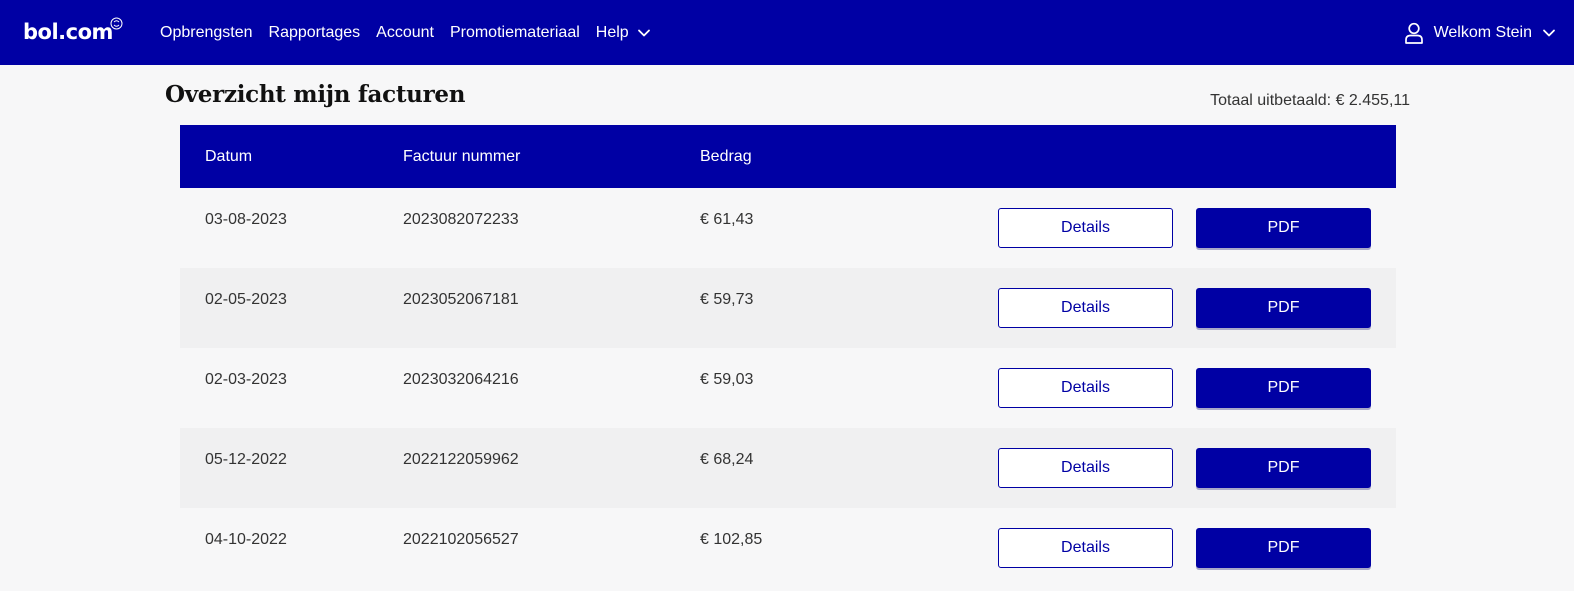 This screenshot has height=591, width=1574. I want to click on invoice-amount: € 61,43, so click(727, 219).